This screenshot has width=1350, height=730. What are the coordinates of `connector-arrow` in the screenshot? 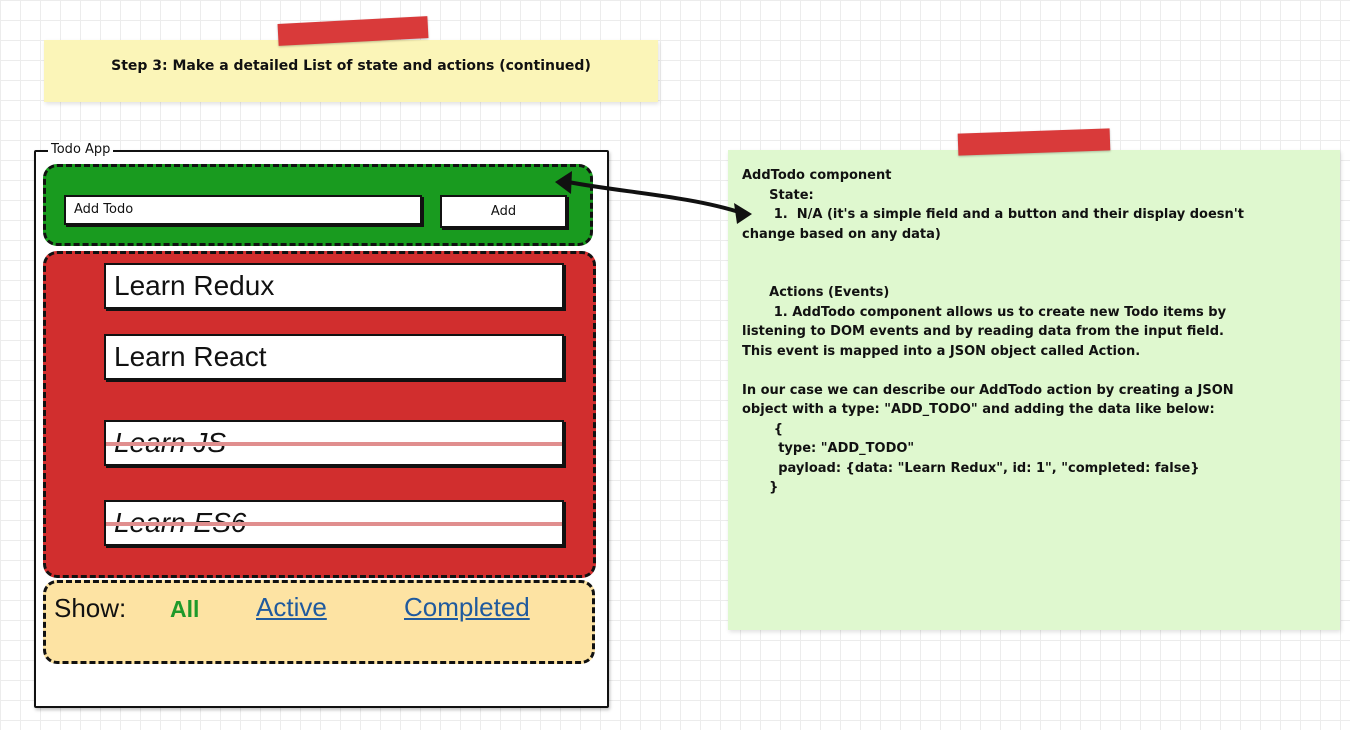 It's located at (653, 197).